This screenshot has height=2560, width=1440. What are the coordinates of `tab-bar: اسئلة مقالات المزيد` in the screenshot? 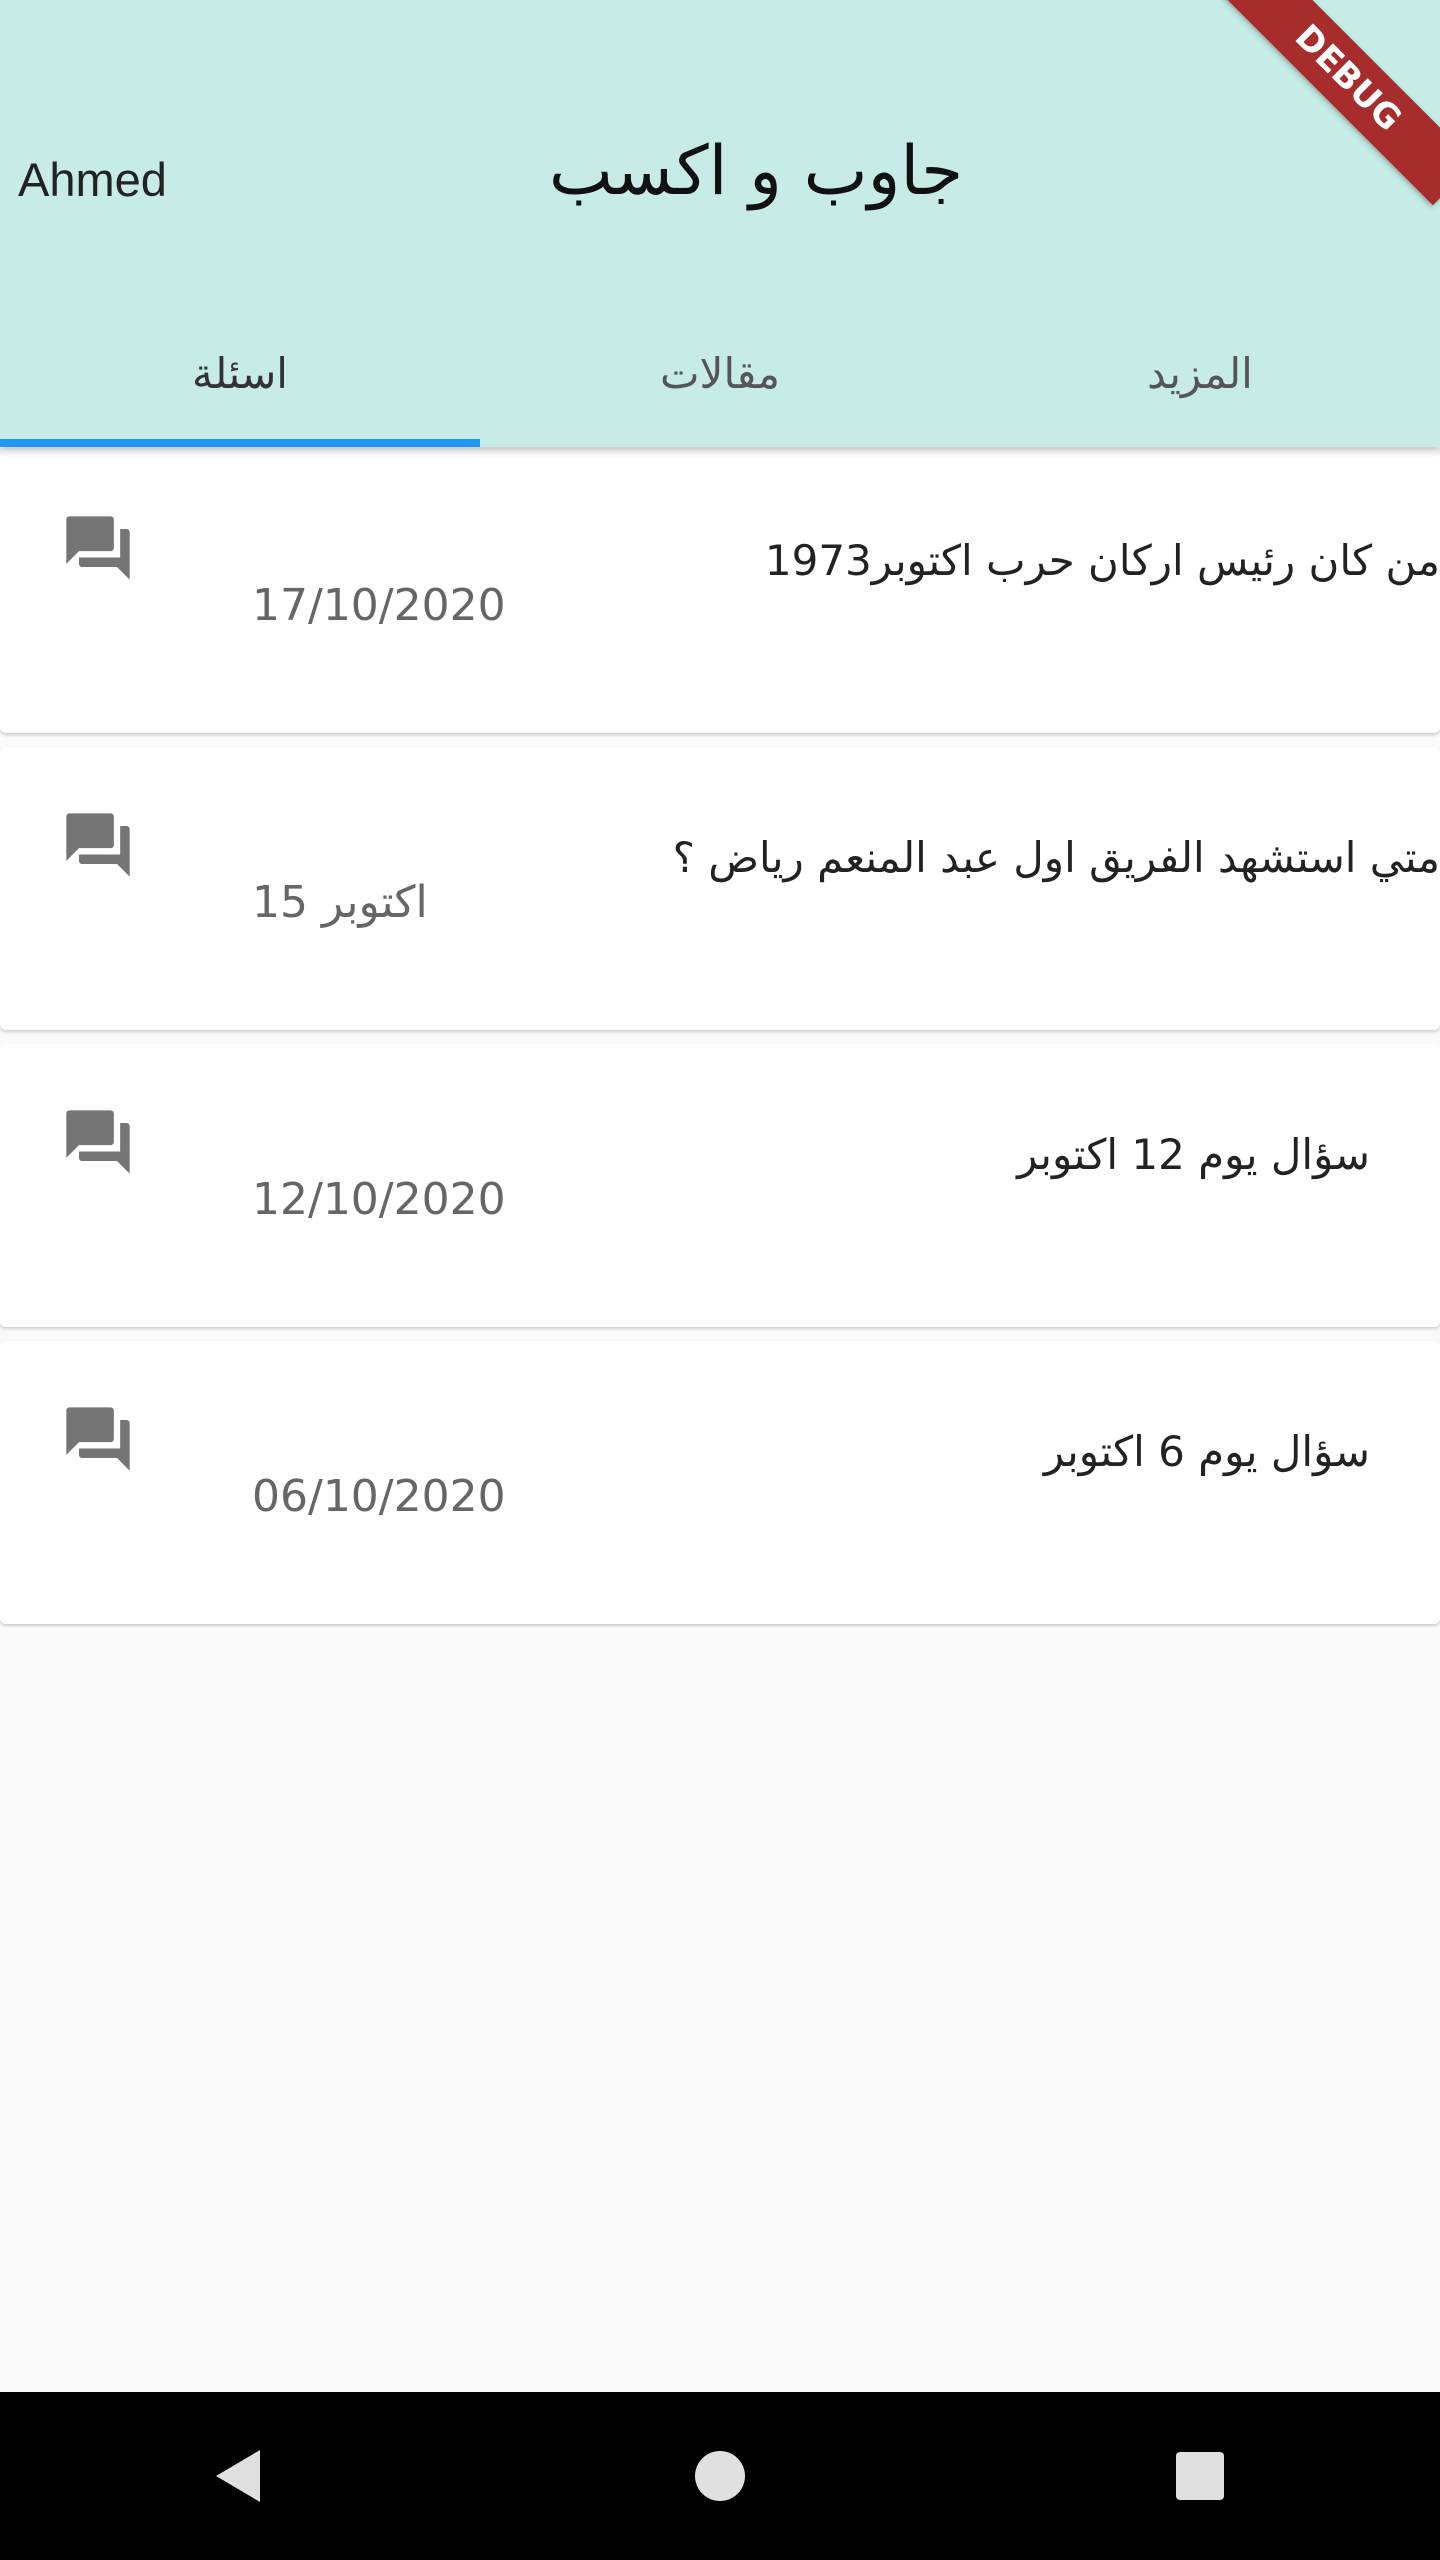 It's located at (720, 373).